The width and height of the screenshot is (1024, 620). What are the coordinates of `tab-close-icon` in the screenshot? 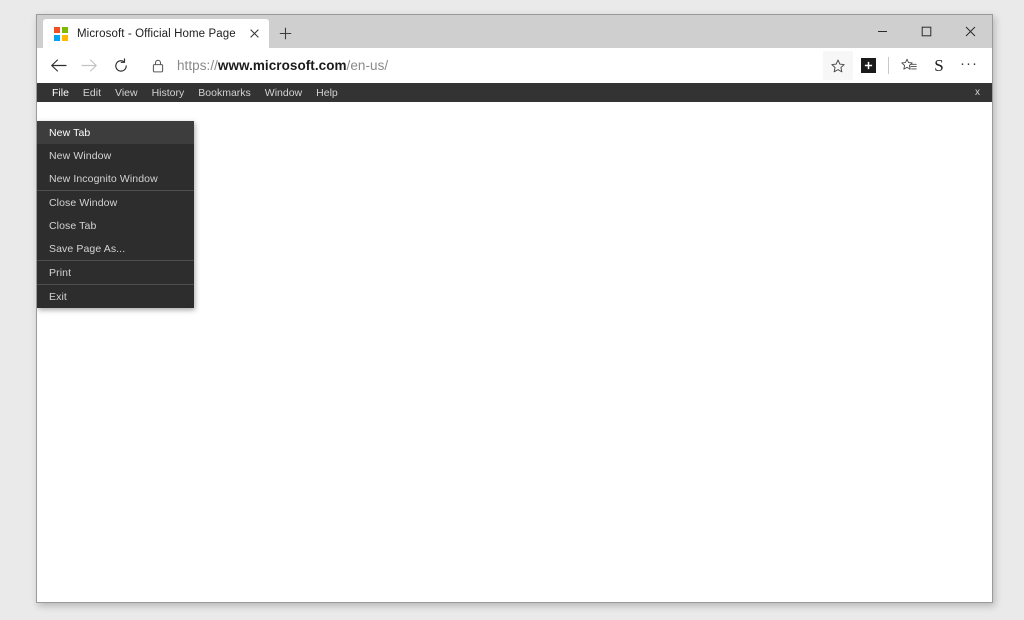 It's located at (254, 33).